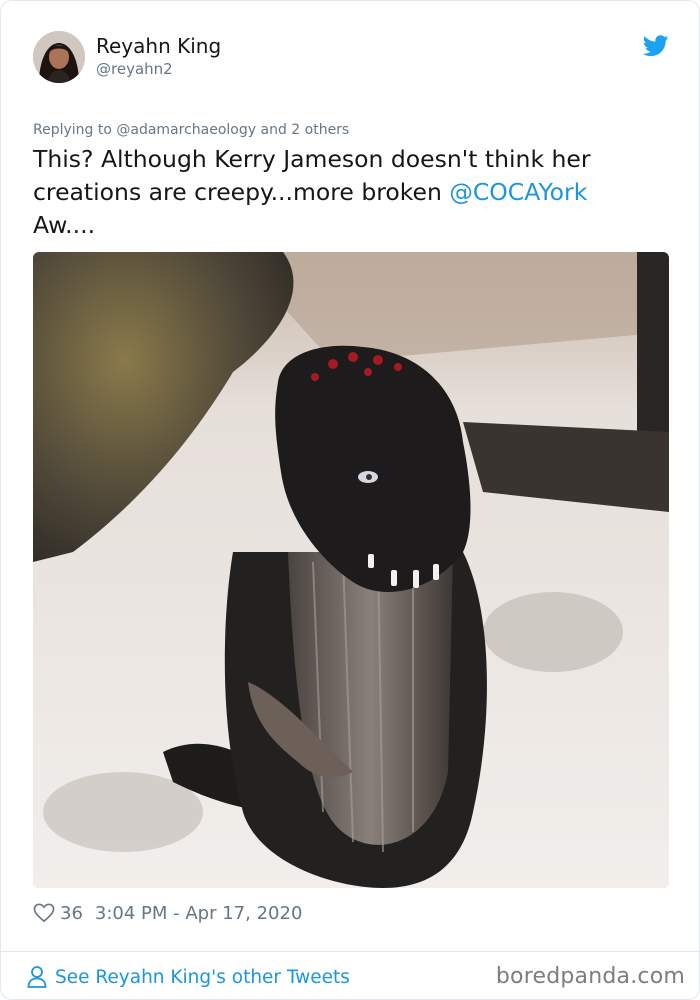  What do you see at coordinates (351, 61) in the screenshot?
I see `tweet-header: Reyahn King @reyahn2` at bounding box center [351, 61].